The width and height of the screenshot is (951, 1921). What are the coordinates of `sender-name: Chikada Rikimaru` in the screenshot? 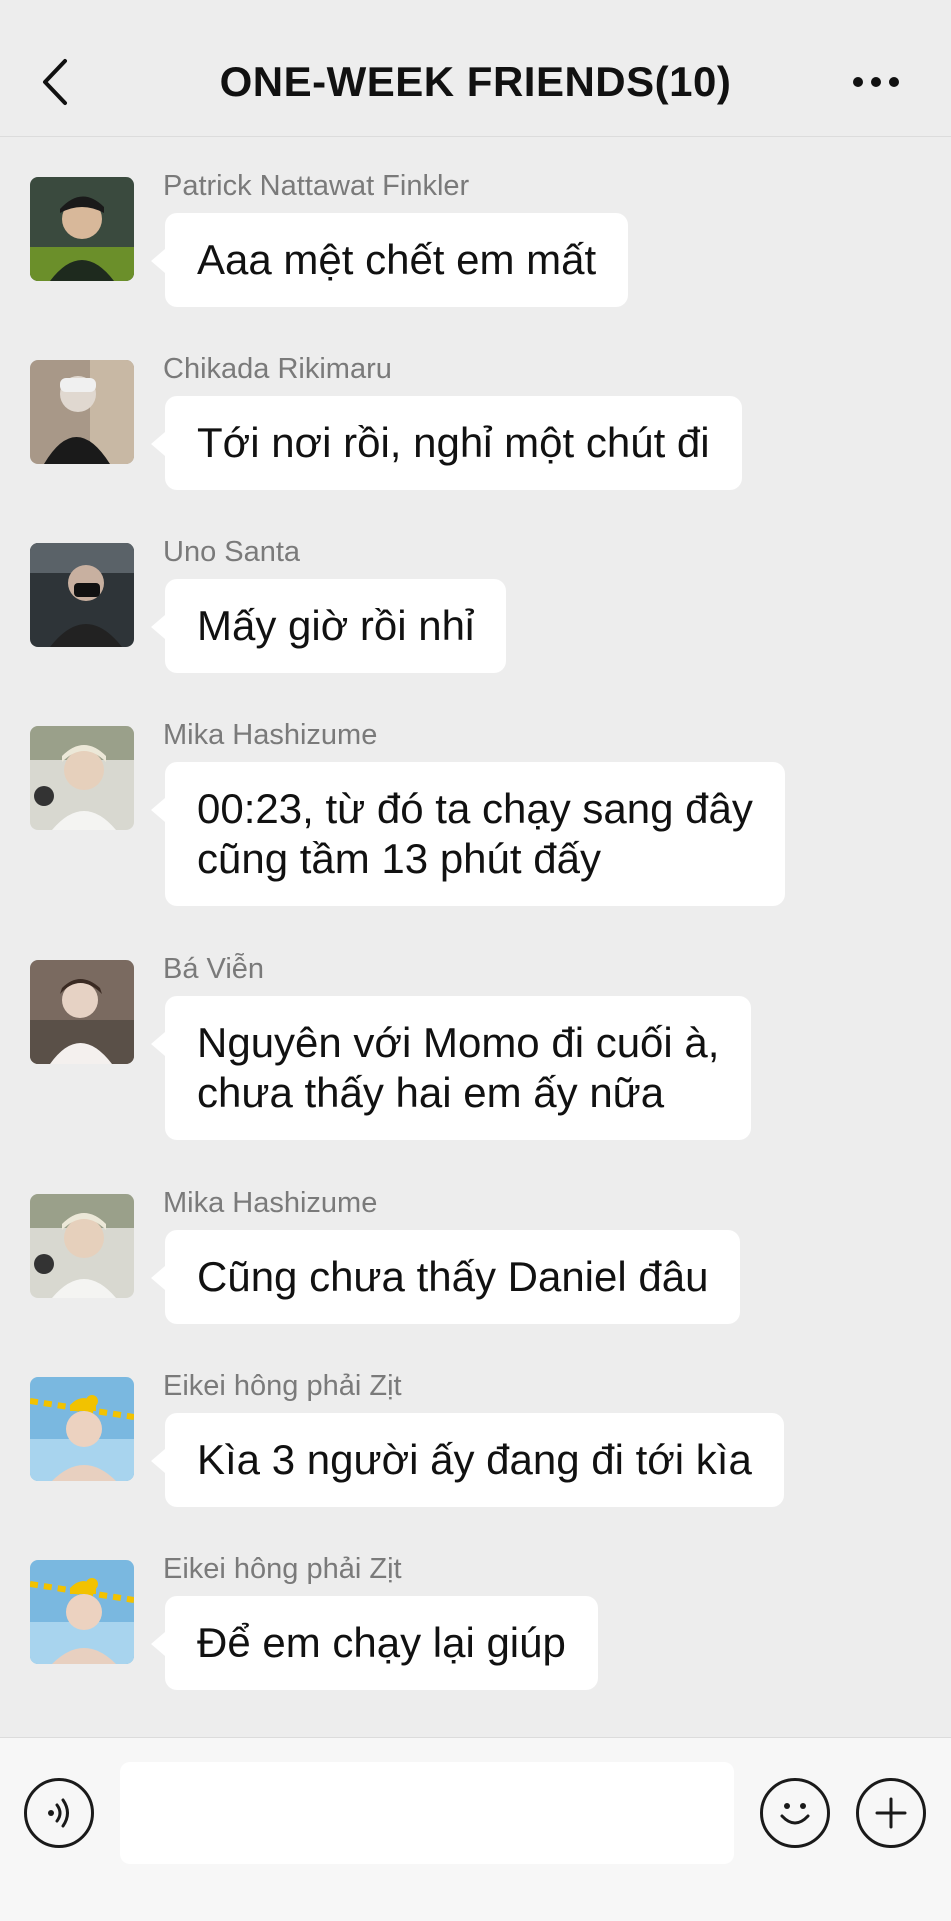 It's located at (277, 369).